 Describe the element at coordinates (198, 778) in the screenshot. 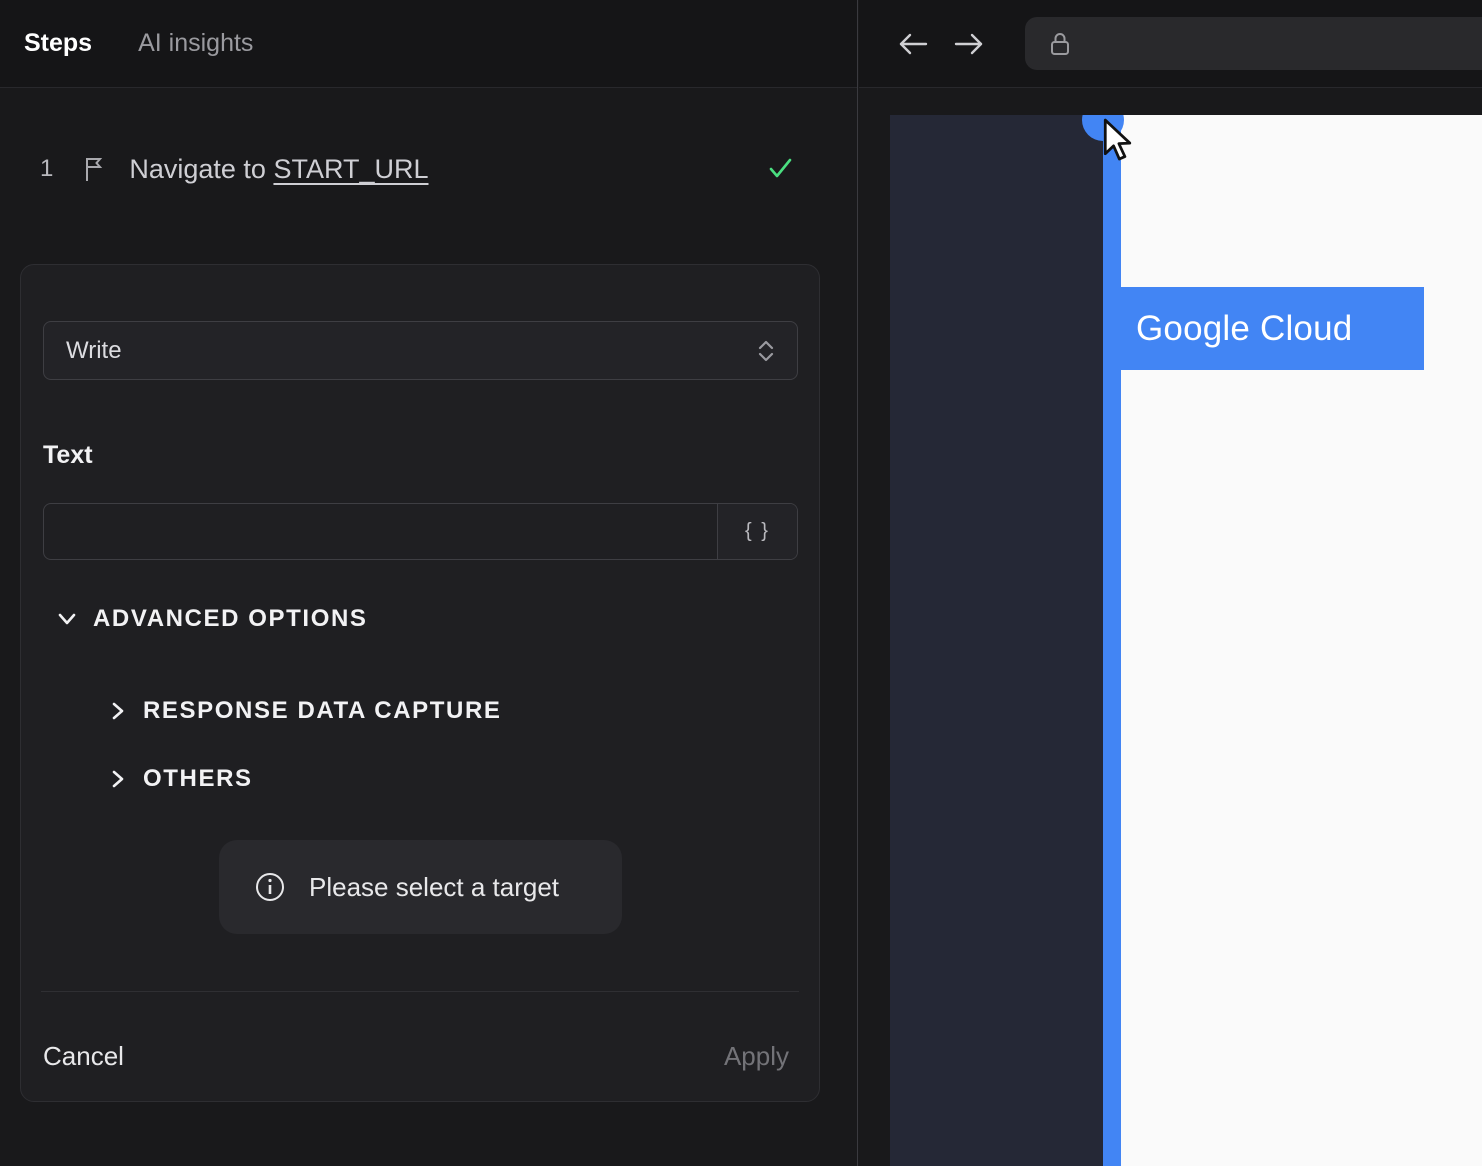

I see `others-label: OTHERS` at that location.